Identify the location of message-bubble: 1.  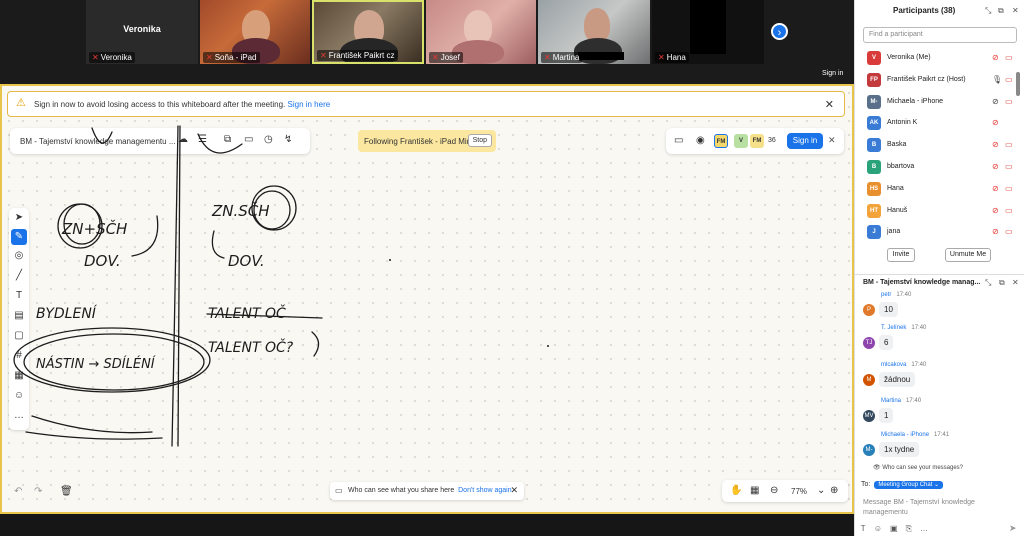
(886, 415).